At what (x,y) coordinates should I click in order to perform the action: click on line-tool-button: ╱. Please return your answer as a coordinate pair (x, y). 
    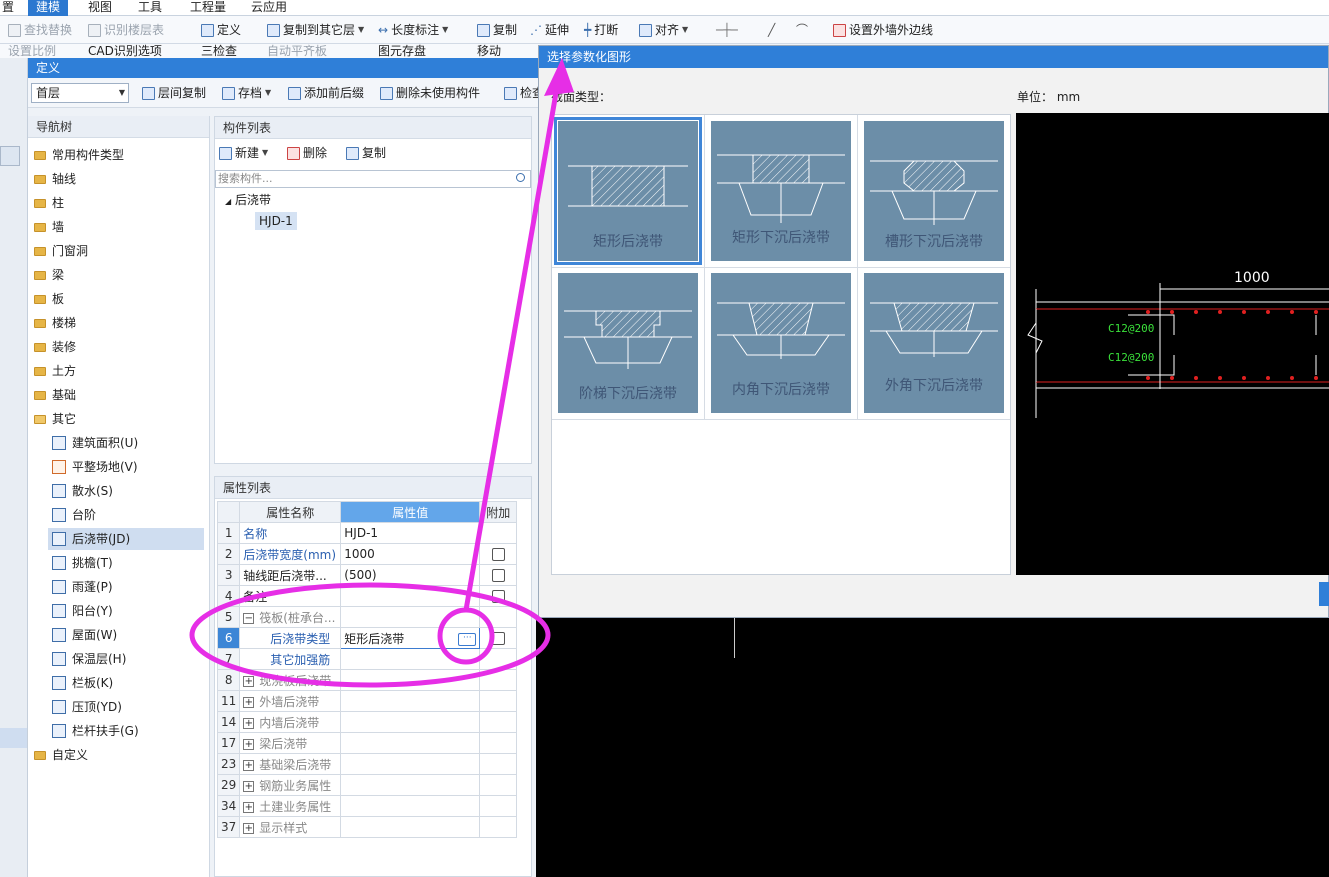
    Looking at the image, I should click on (771, 30).